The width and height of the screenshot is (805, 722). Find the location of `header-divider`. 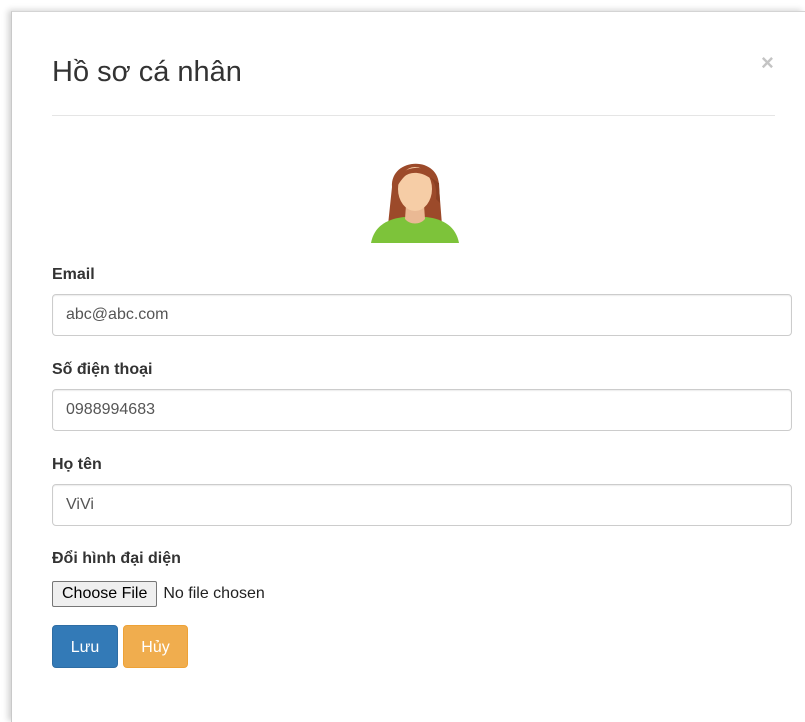

header-divider is located at coordinates (413, 115).